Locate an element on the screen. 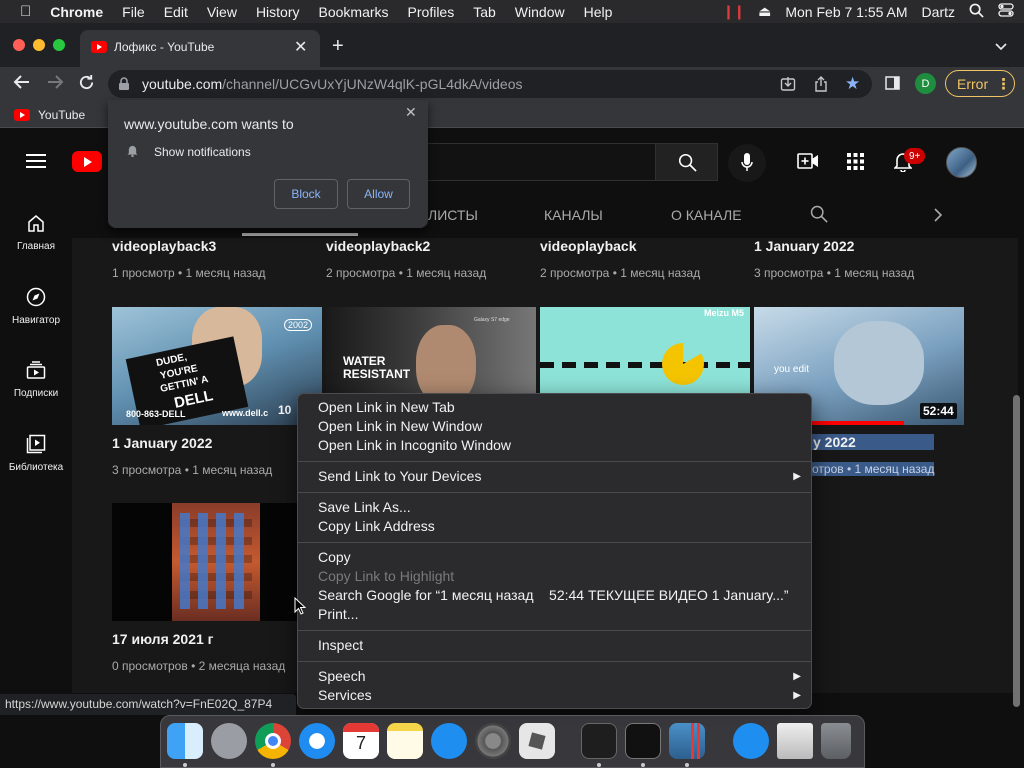  bookmark-star-icon: ★ is located at coordinates (852, 84).